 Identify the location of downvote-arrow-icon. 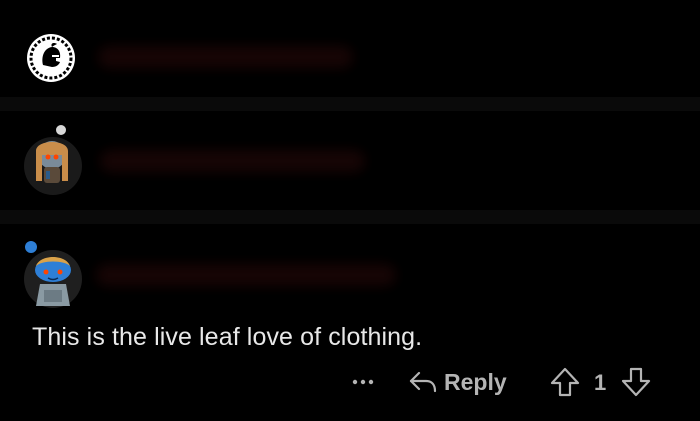
(636, 382).